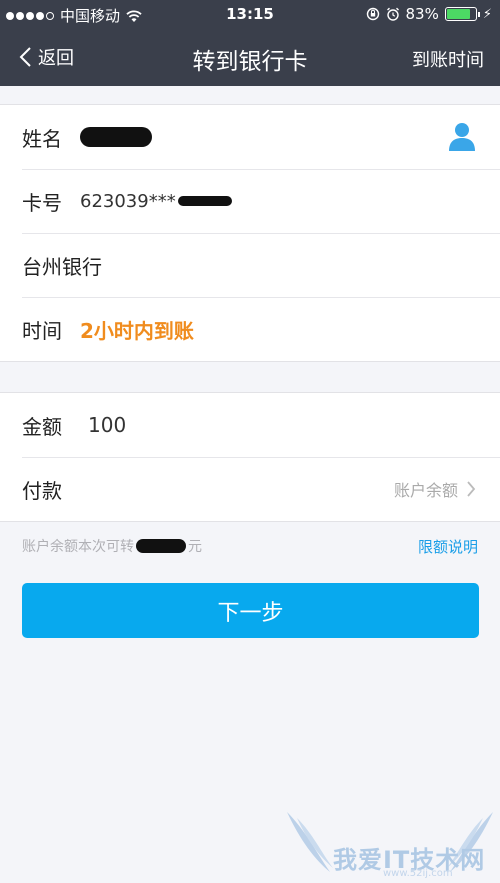 The height and width of the screenshot is (883, 500). What do you see at coordinates (471, 489) in the screenshot?
I see `chevron-right-icon` at bounding box center [471, 489].